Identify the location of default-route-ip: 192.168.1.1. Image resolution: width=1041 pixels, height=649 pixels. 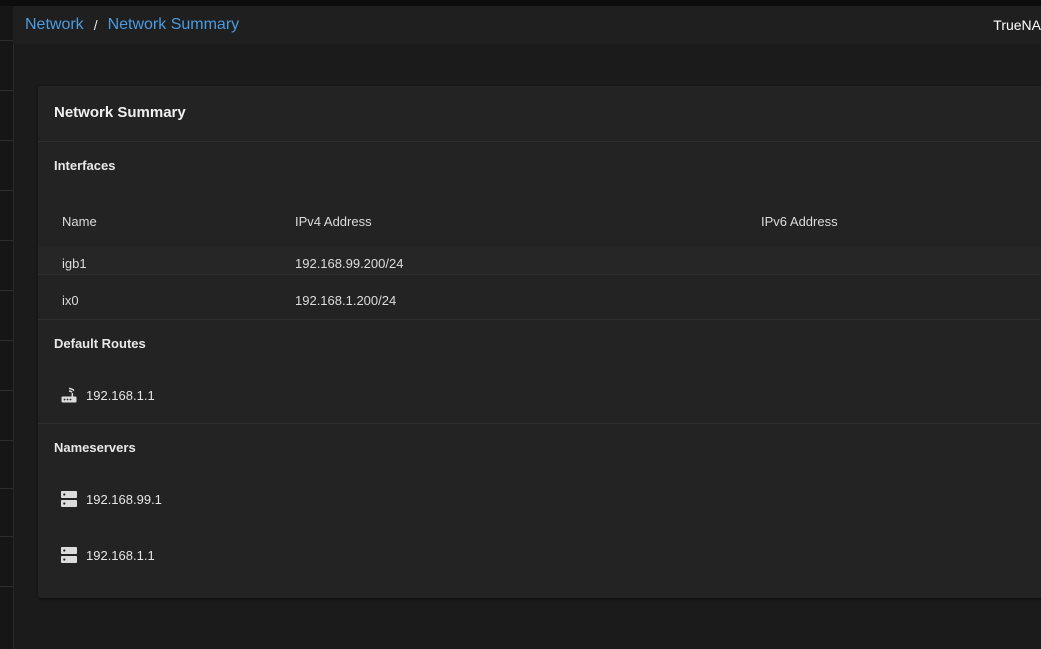
(120, 395).